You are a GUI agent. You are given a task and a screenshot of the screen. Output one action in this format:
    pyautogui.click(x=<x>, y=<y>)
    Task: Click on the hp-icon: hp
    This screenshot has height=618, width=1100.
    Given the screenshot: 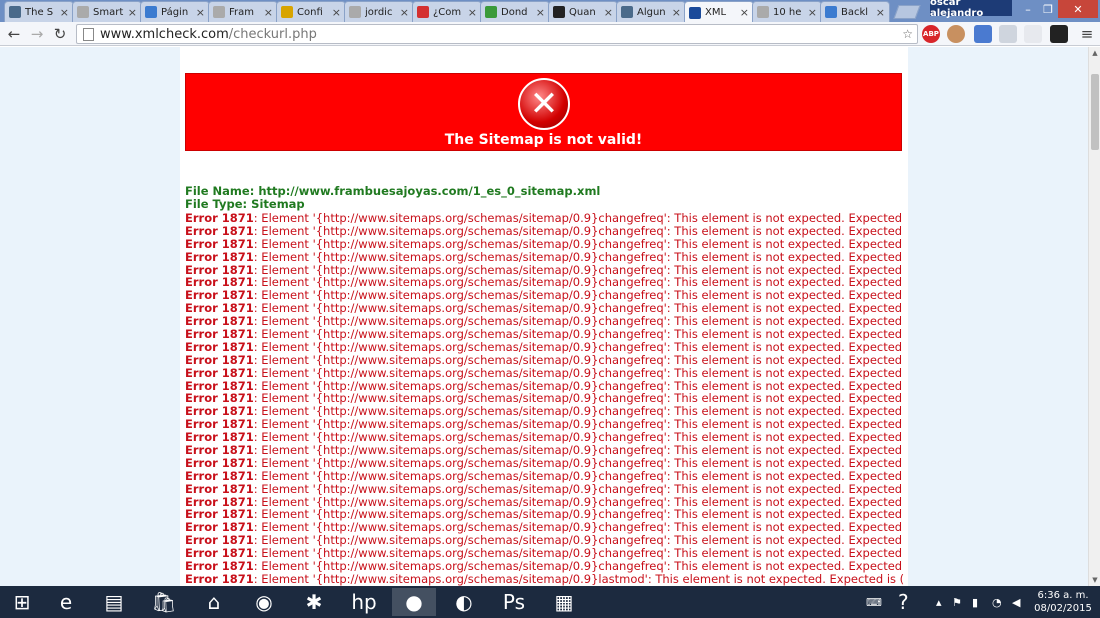 What is the action you would take?
    pyautogui.click(x=364, y=602)
    